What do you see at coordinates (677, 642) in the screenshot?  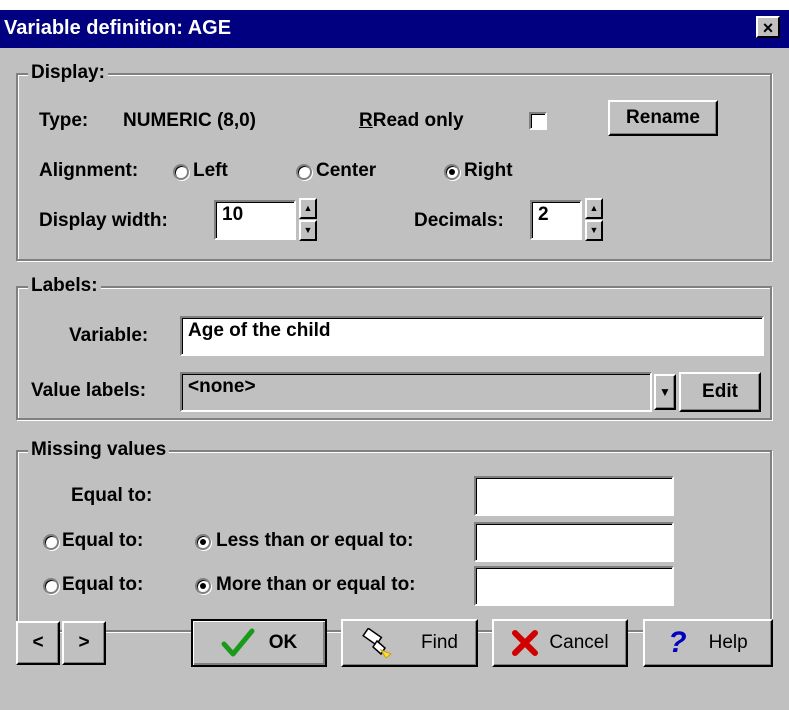 I see `question-mark-icon: ?` at bounding box center [677, 642].